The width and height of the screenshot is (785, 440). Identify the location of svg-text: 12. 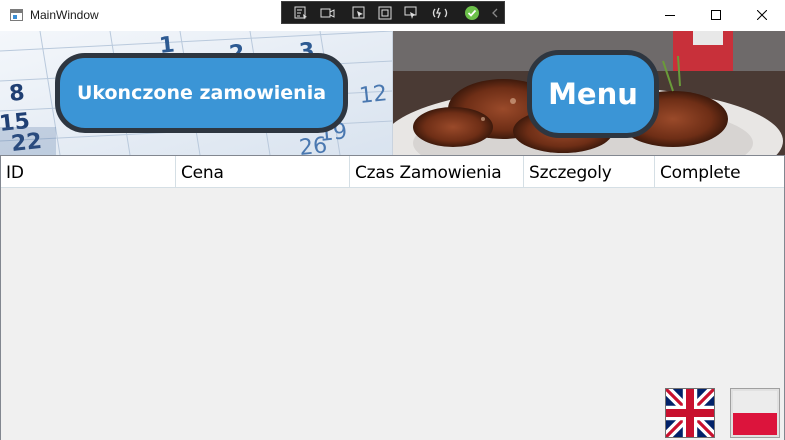
(373, 95).